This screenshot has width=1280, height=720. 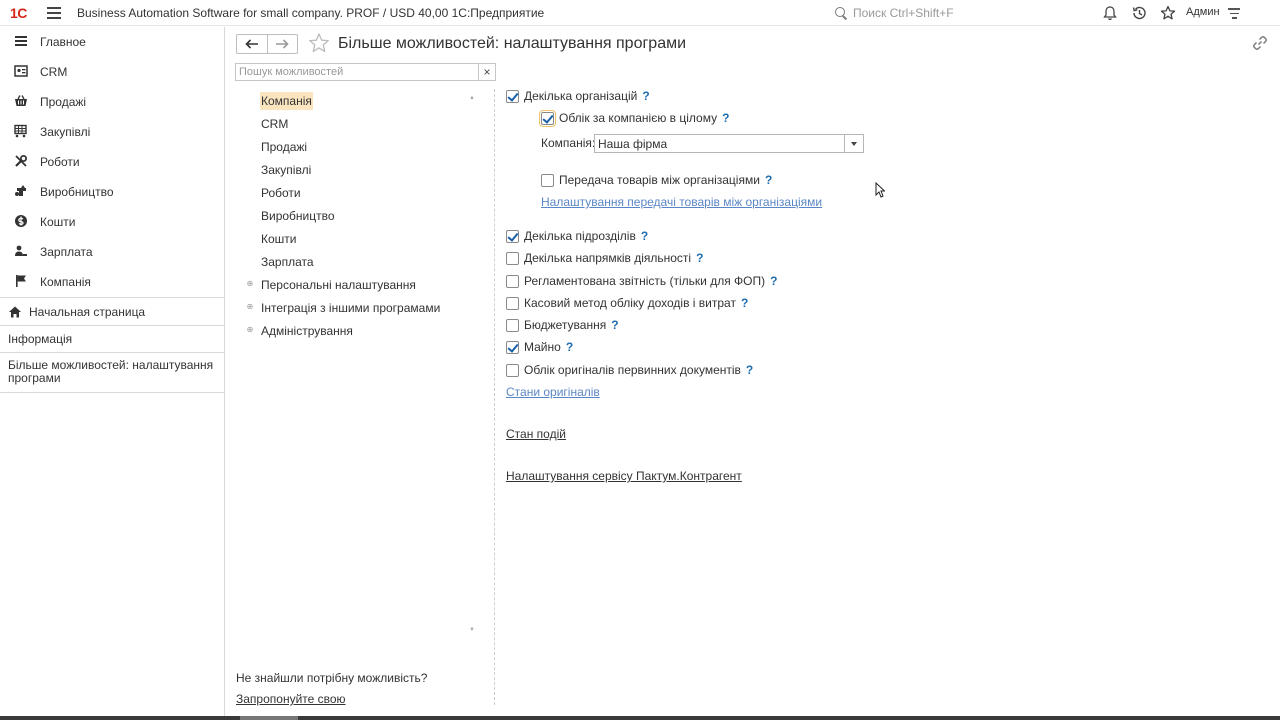 I want to click on tree-item-crm: CRM, so click(x=361, y=123).